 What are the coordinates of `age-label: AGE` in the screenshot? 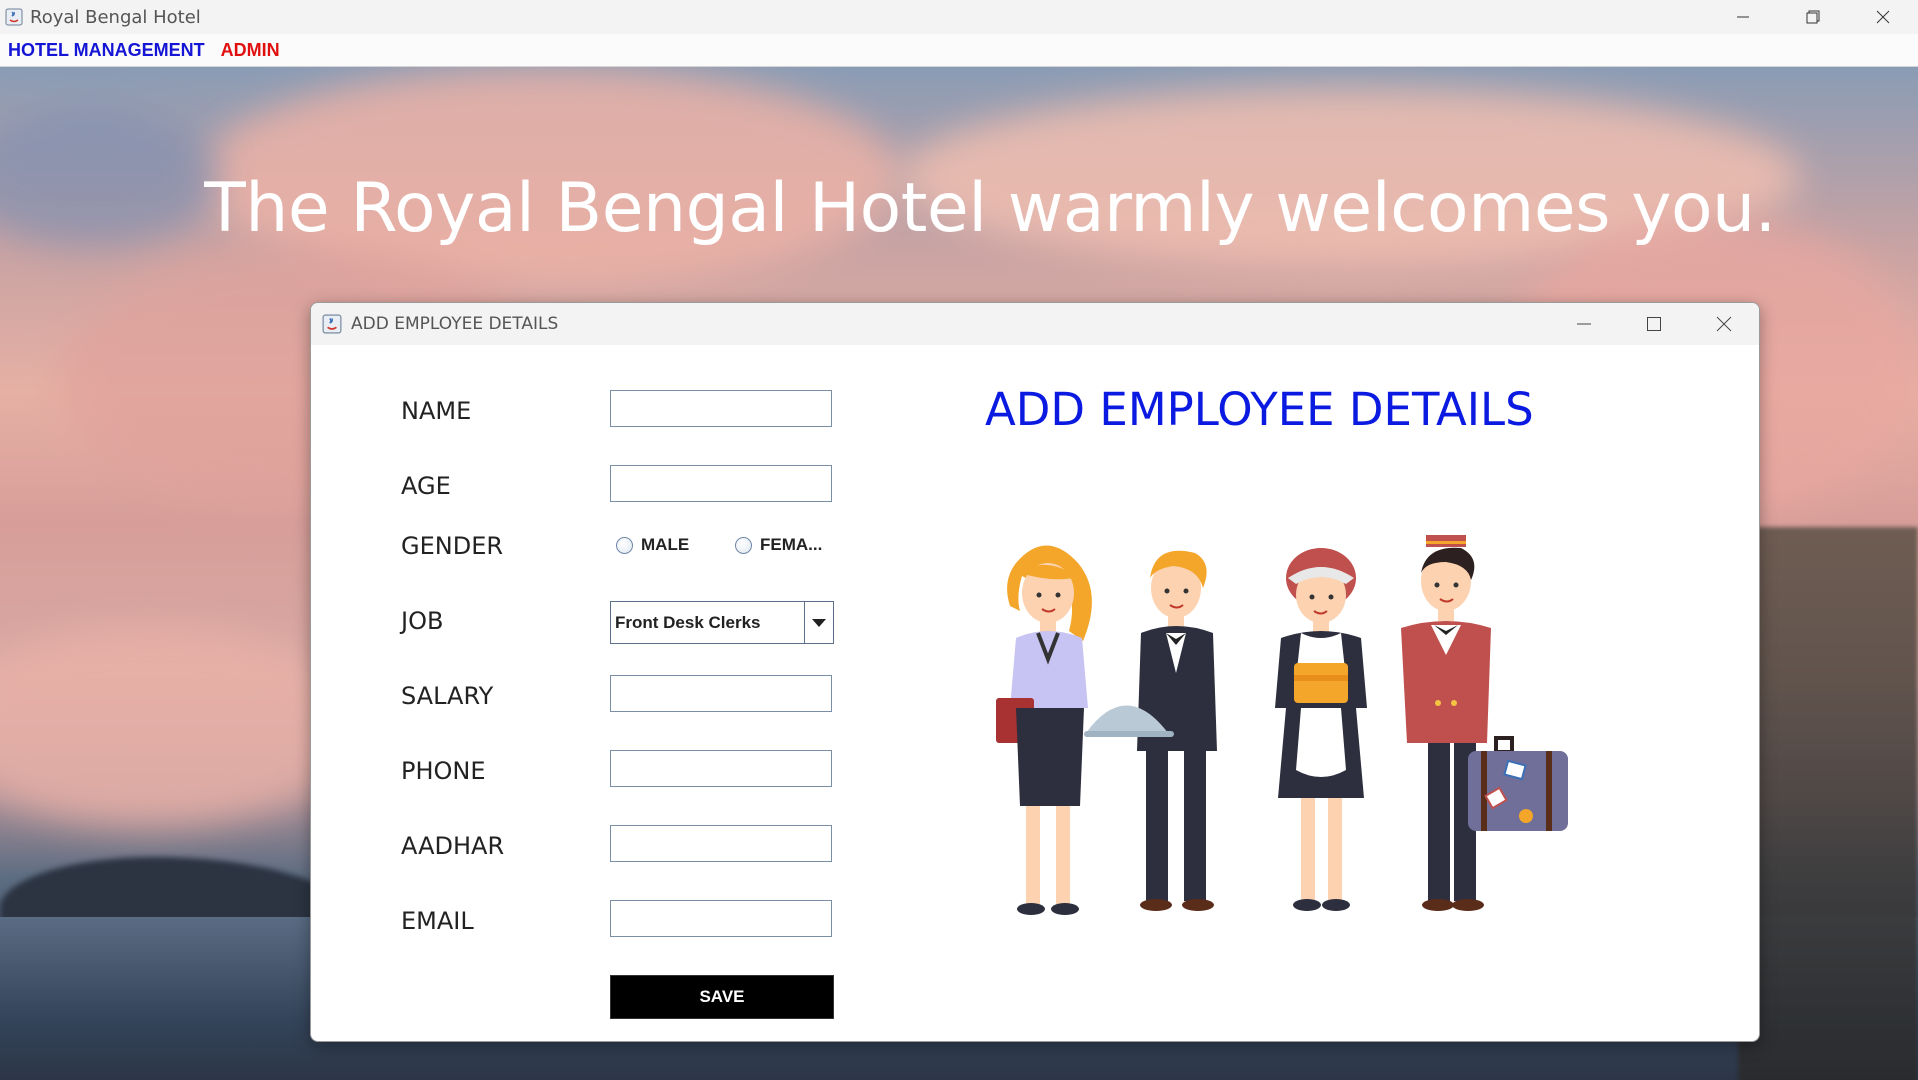 It's located at (426, 486).